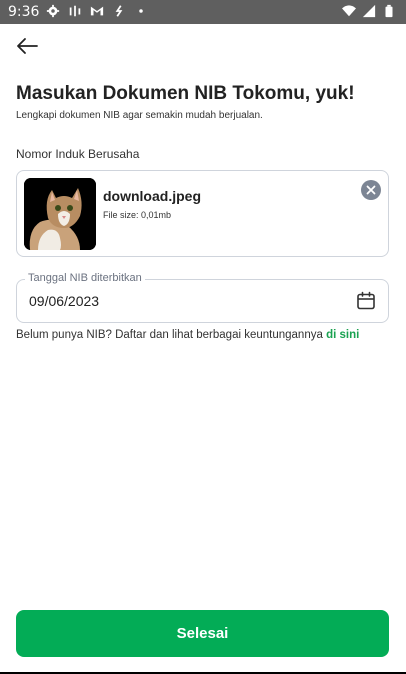  I want to click on remove-file-button, so click(371, 190).